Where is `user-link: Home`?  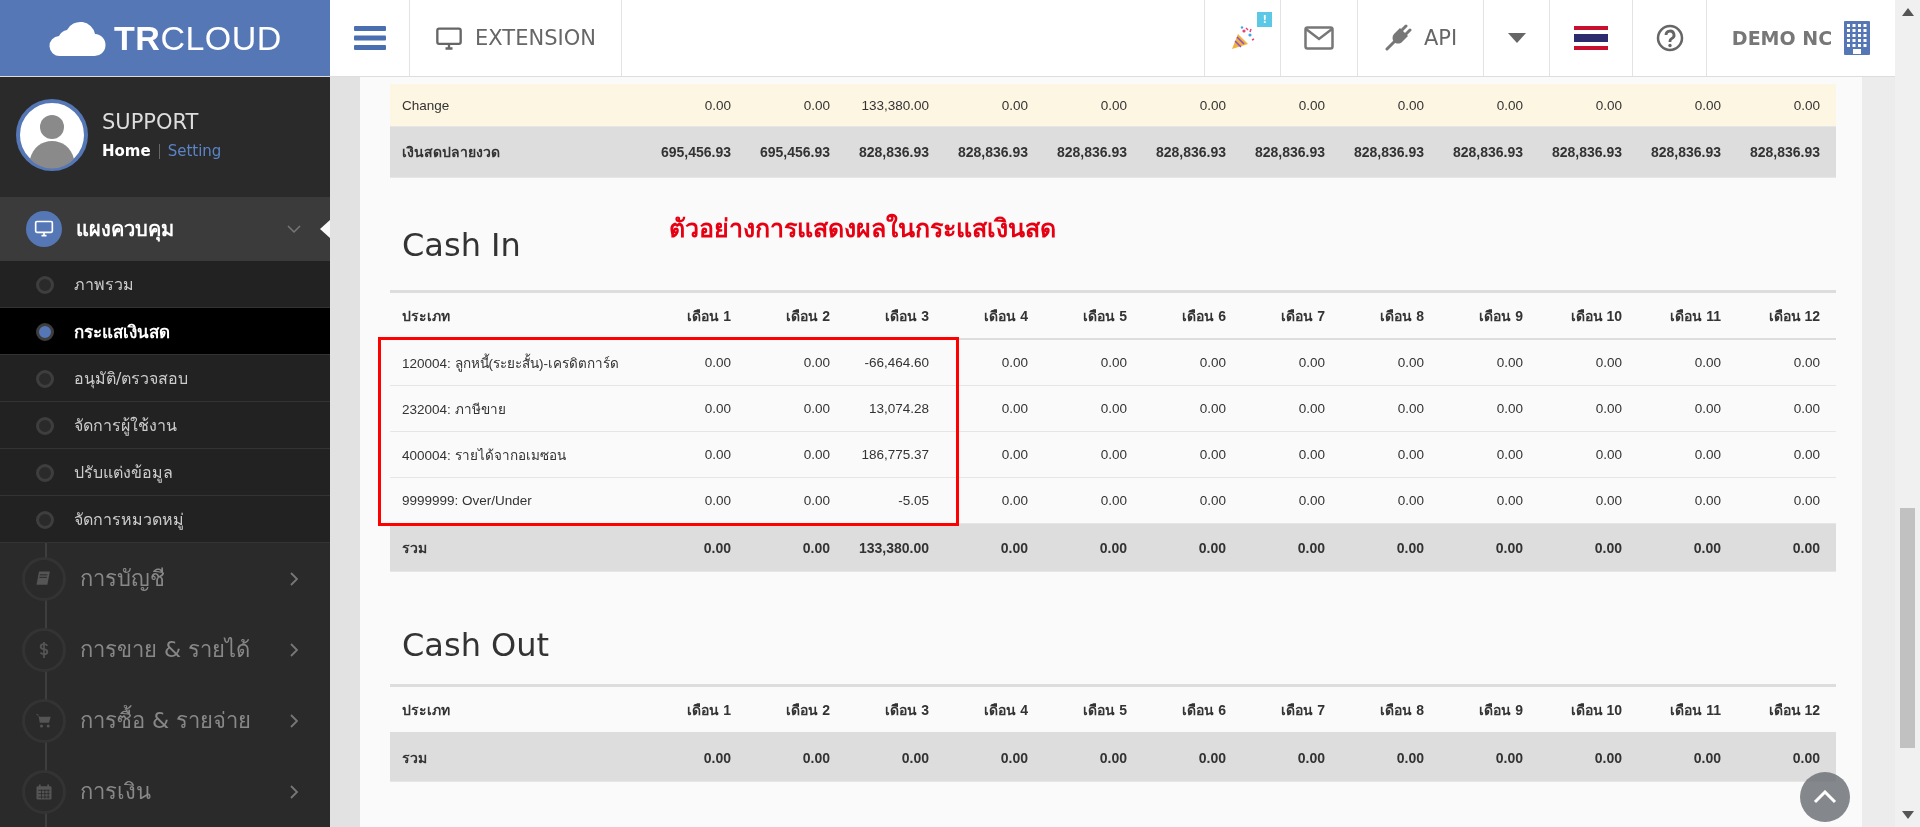 user-link: Home is located at coordinates (126, 151).